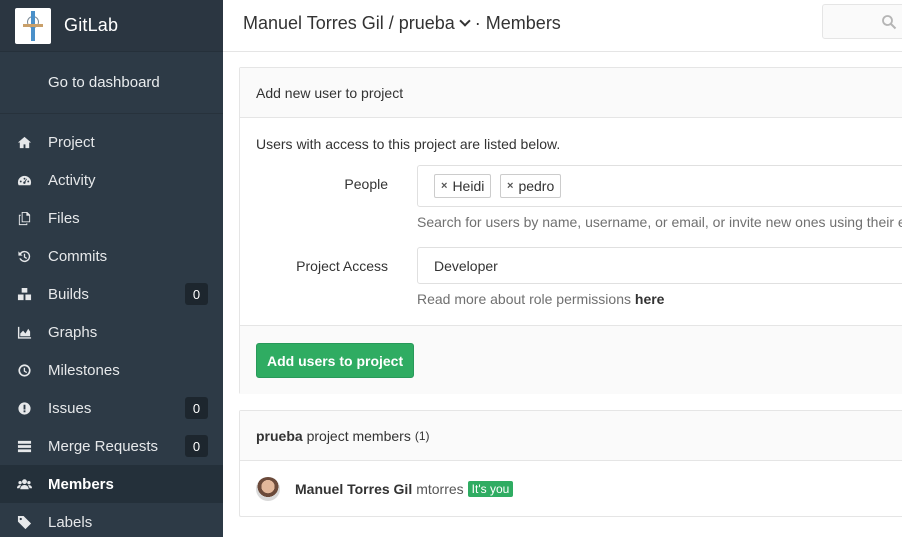  Describe the element at coordinates (111, 520) in the screenshot. I see `sidebar-item-labels: Labels` at that location.